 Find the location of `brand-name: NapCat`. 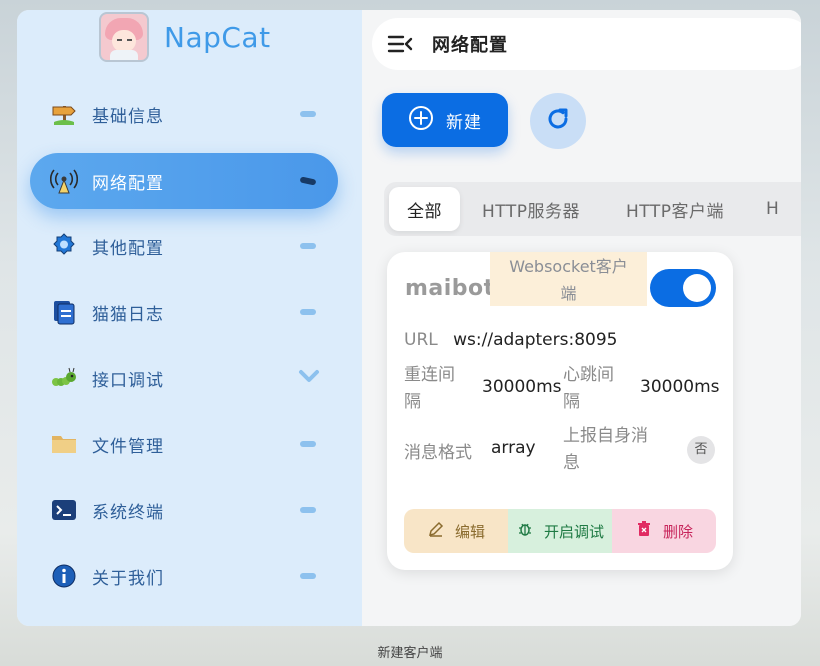

brand-name: NapCat is located at coordinates (217, 37).